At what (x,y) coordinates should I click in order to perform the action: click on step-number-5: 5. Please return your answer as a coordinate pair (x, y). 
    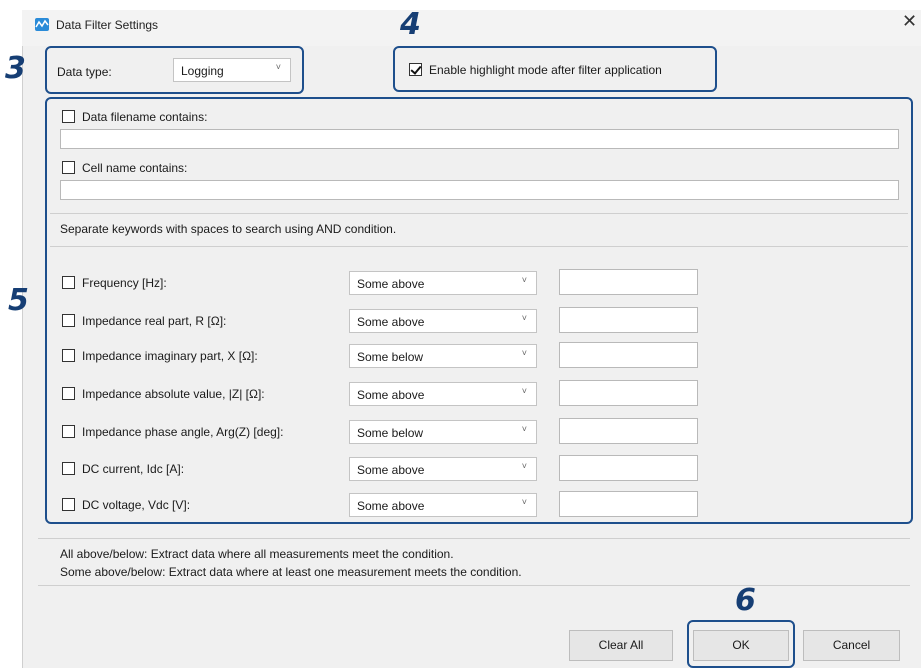
    Looking at the image, I should click on (18, 300).